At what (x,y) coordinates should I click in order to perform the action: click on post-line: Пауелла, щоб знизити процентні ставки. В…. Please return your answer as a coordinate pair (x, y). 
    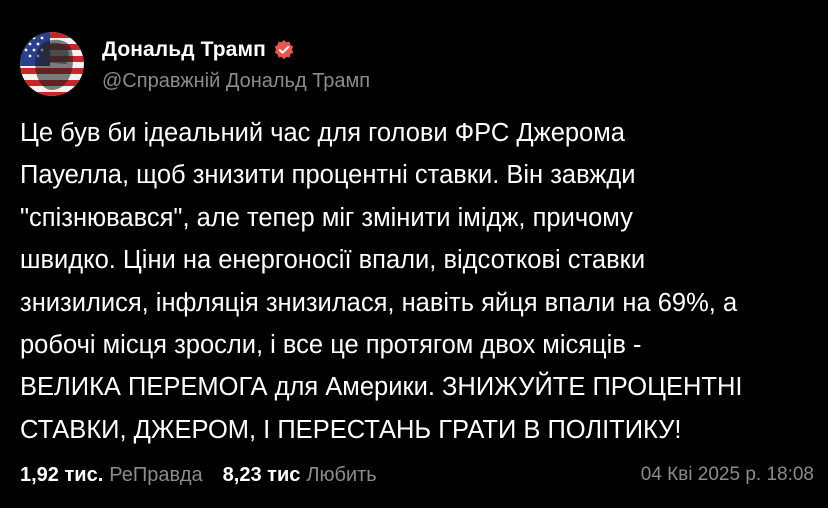
    Looking at the image, I should click on (328, 175).